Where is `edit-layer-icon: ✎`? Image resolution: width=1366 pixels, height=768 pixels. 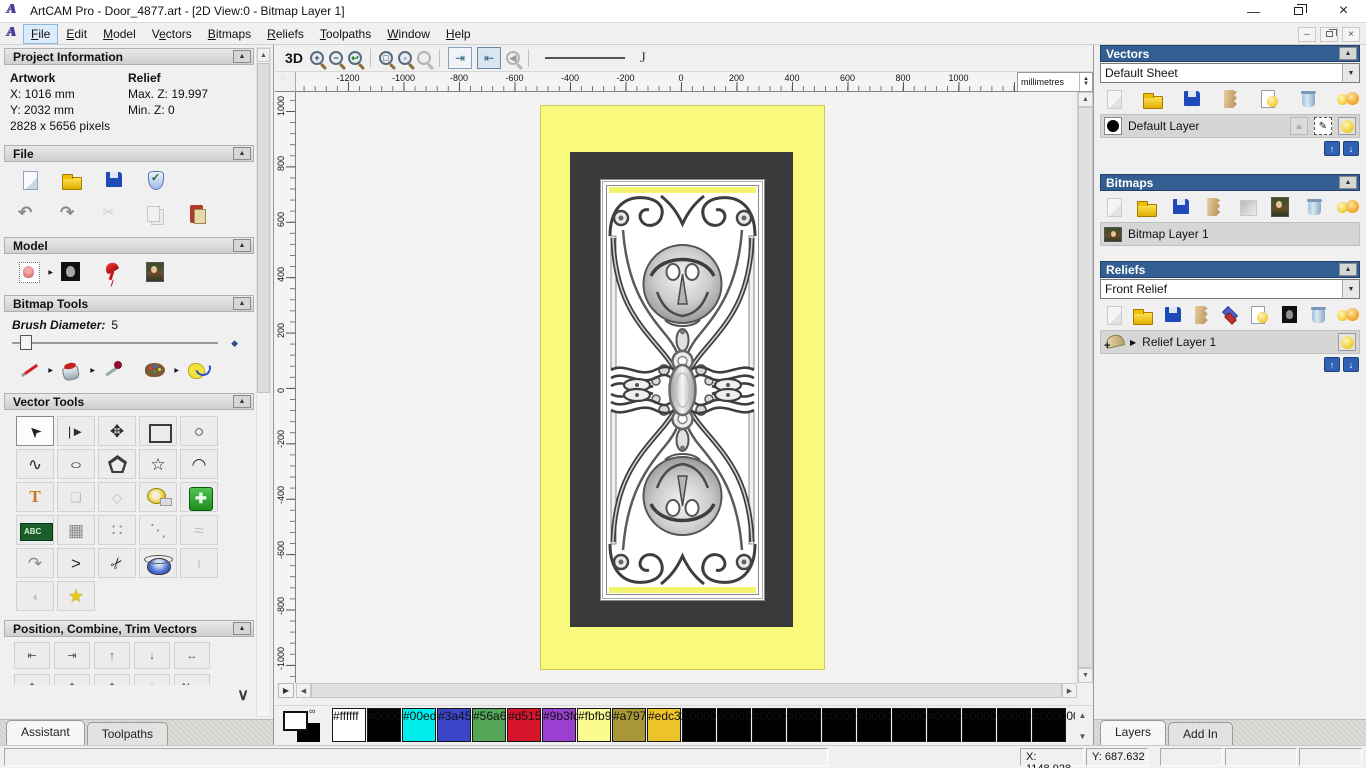 edit-layer-icon: ✎ is located at coordinates (1323, 126).